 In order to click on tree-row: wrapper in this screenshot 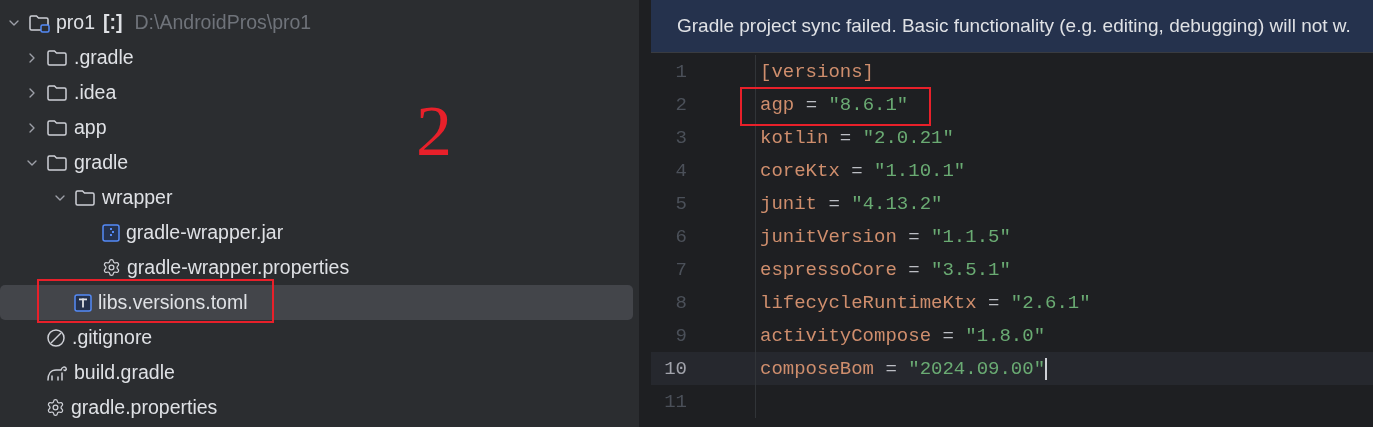, I will do `click(86, 197)`.